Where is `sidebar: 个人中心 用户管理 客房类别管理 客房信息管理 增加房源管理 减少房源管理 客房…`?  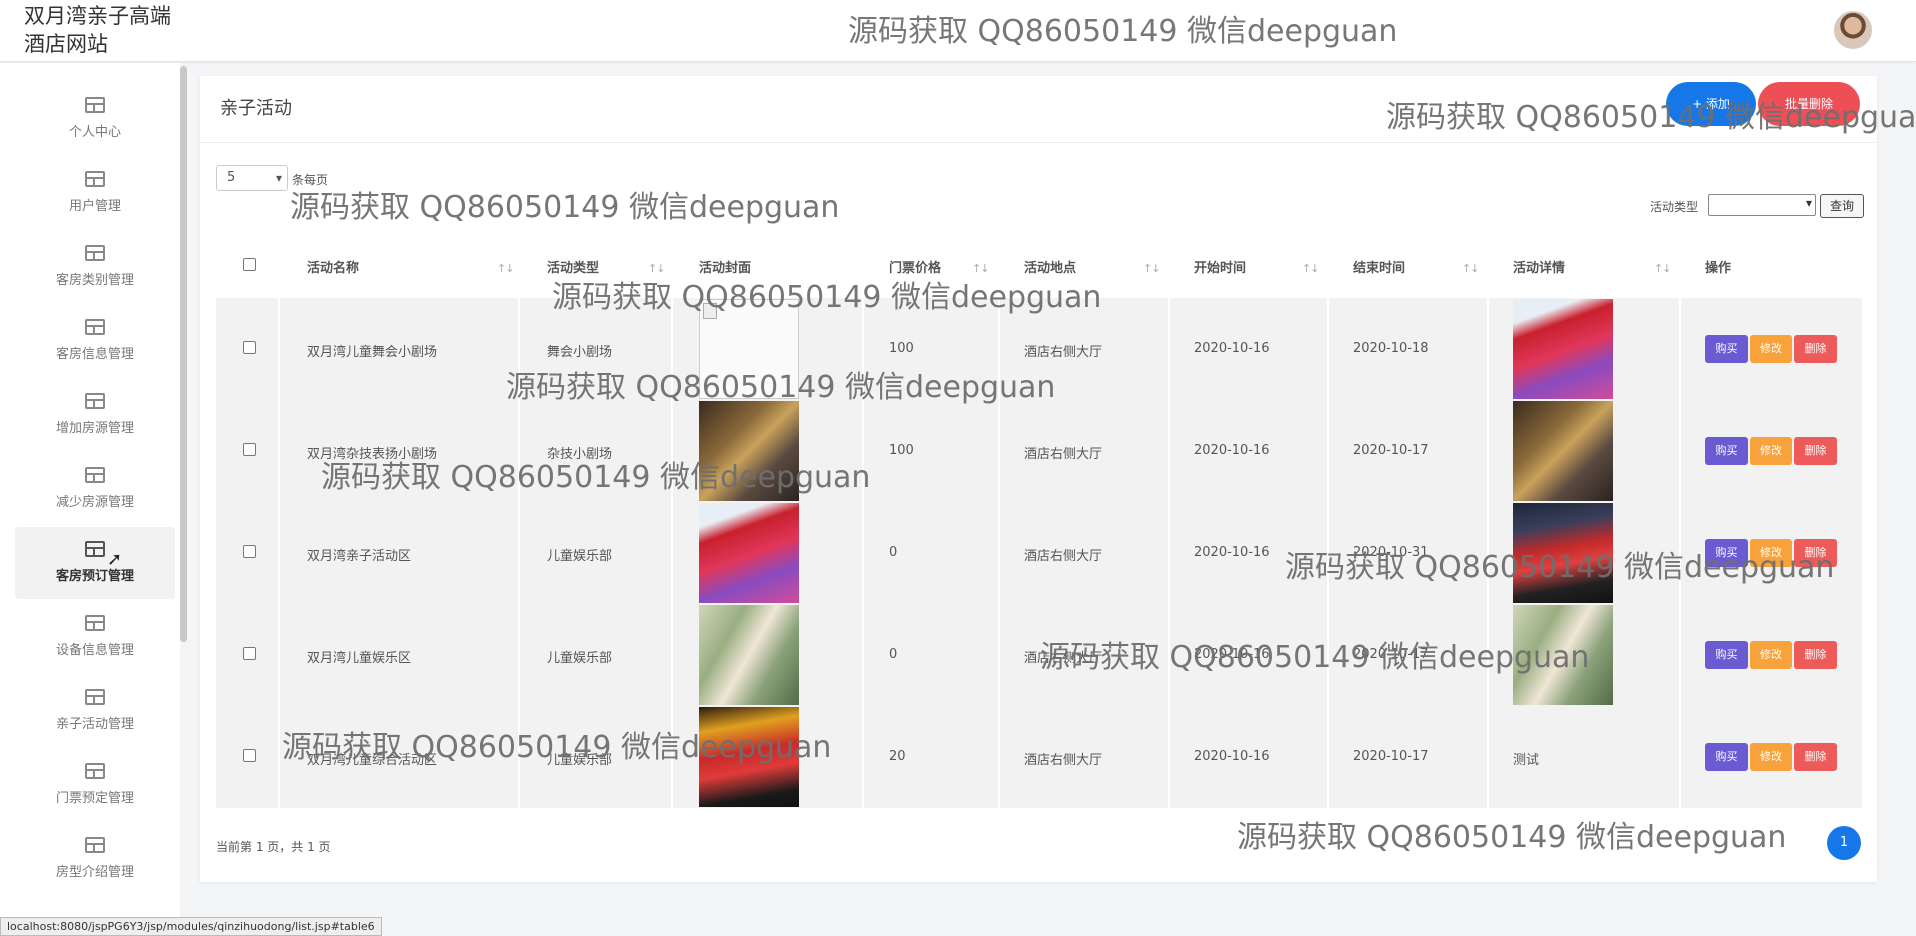
sidebar: 个人中心 用户管理 客房类别管理 客房信息管理 增加房源管理 减少房源管理 客房… is located at coordinates (90, 499).